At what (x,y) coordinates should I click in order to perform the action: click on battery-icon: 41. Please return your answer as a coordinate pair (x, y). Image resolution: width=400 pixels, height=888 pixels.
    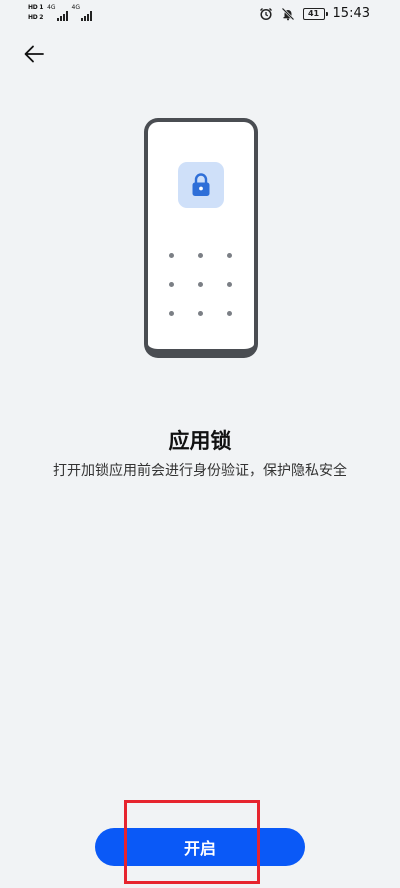
    Looking at the image, I should click on (315, 13).